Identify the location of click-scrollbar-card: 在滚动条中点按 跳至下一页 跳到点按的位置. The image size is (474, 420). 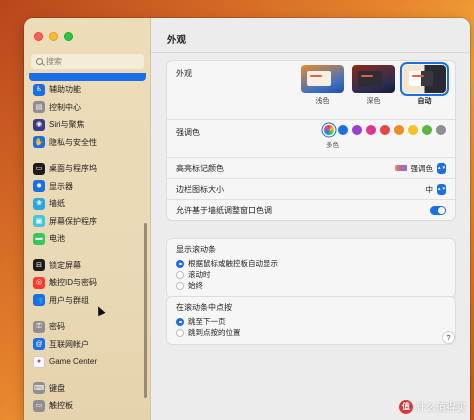
(311, 320).